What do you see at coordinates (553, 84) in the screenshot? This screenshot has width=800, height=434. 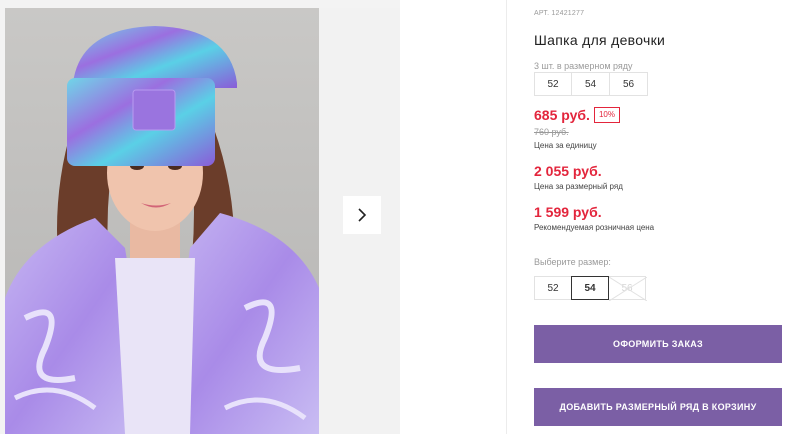 I see `size-row-item: 52` at bounding box center [553, 84].